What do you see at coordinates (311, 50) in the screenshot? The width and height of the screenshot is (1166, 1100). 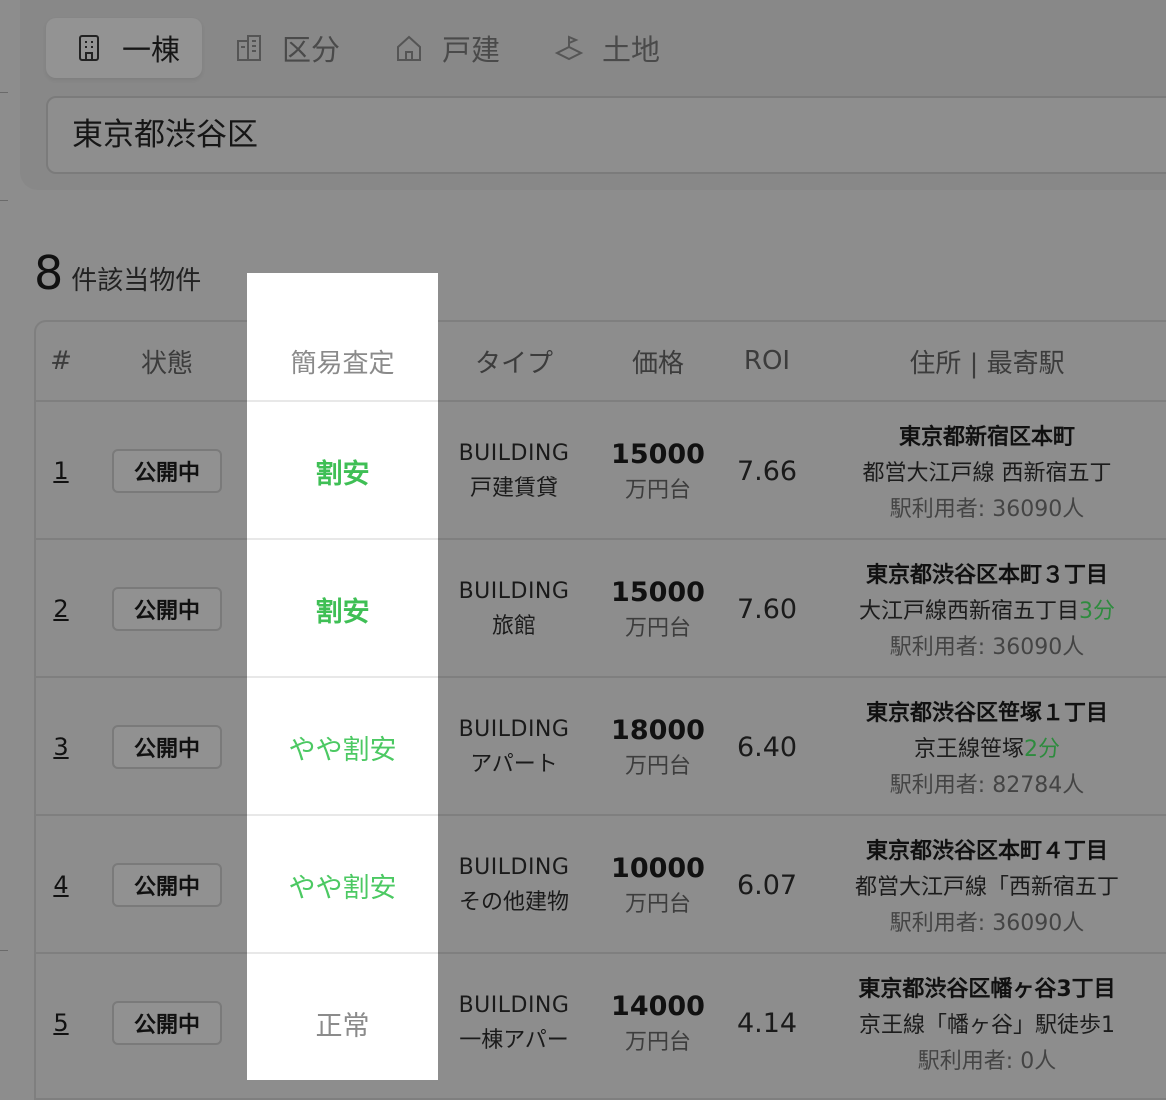 I see `tab-label: 区分` at bounding box center [311, 50].